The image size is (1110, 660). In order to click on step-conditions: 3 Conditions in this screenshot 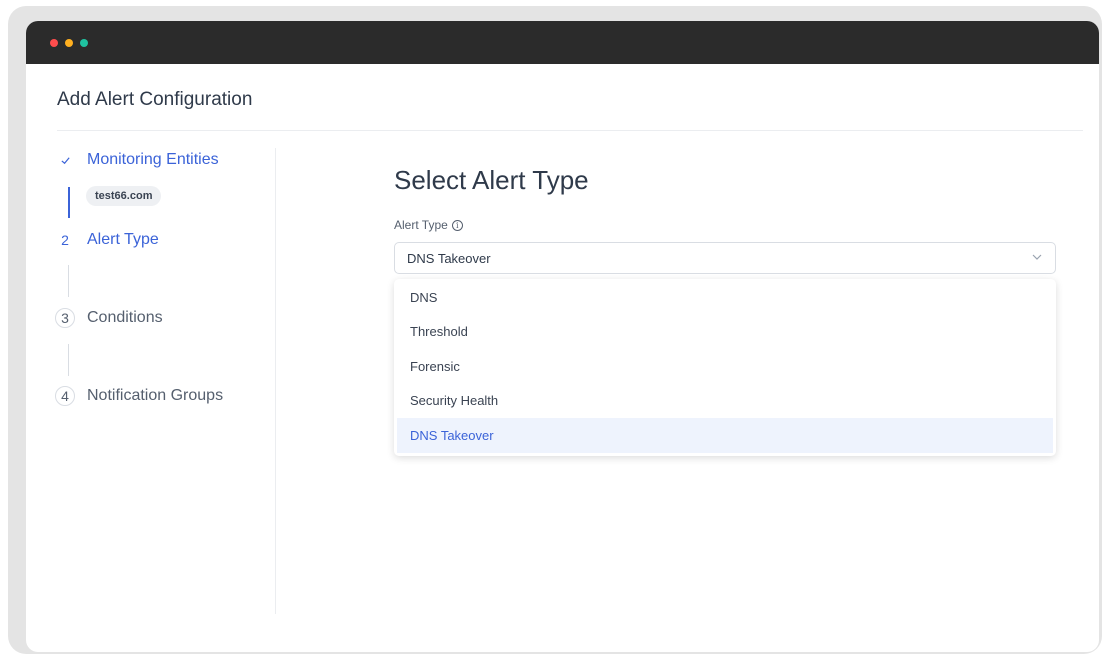, I will do `click(109, 318)`.